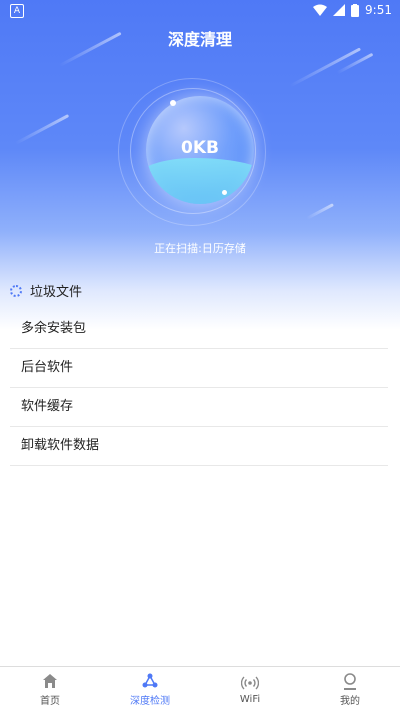  I want to click on scan-status: 正在扫描:日历存储, so click(200, 248).